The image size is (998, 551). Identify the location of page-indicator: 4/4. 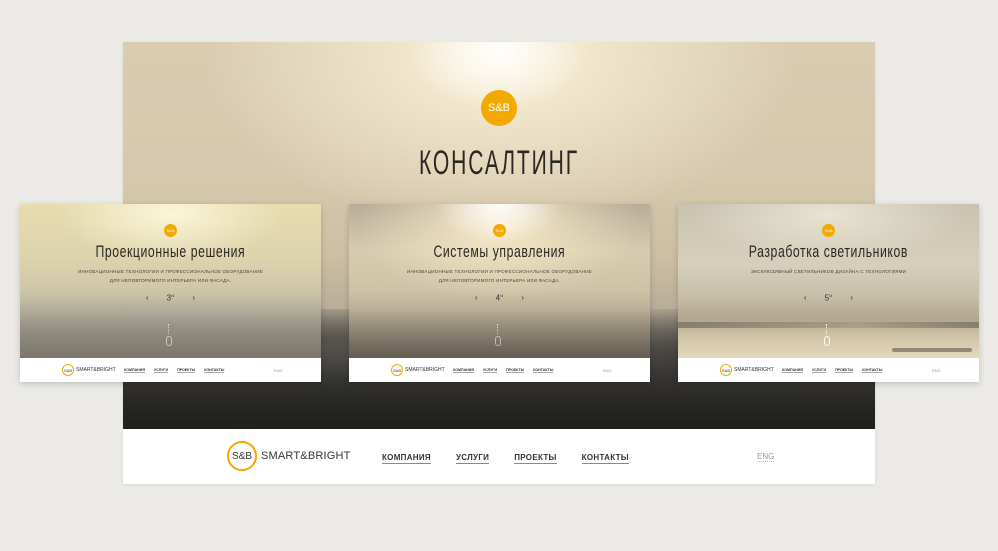
(500, 298).